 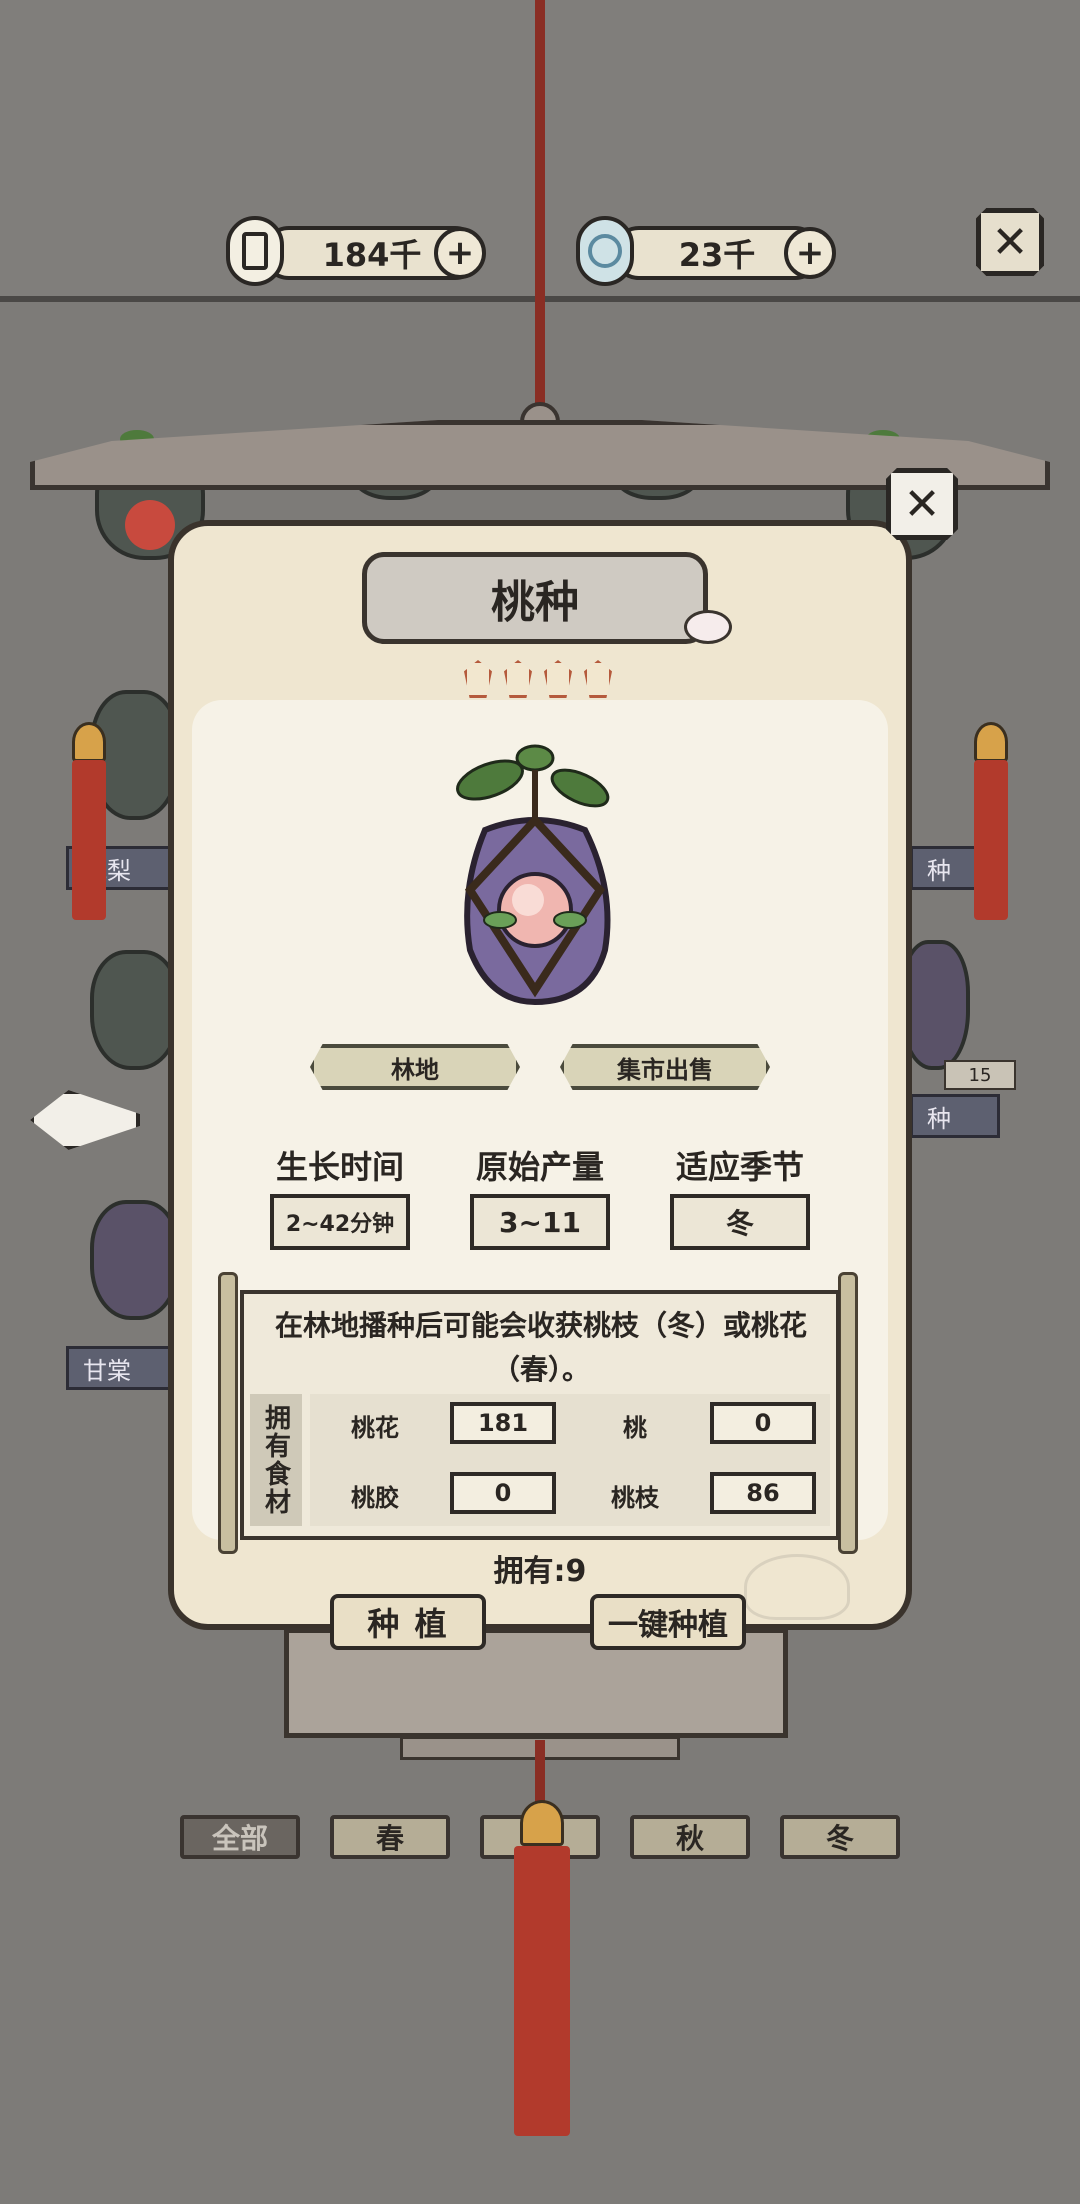 I want to click on stat-value-growth: 2~42分钟, so click(x=340, y=1222).